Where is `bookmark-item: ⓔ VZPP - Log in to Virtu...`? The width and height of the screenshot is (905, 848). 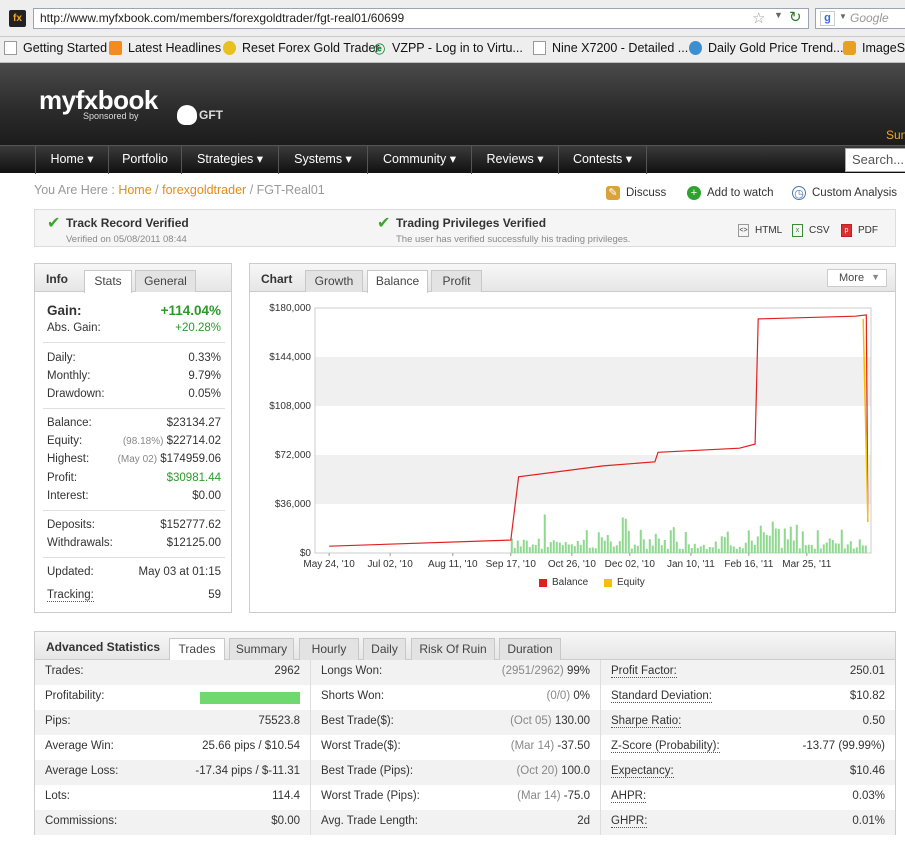 bookmark-item: ⓔ VZPP - Log in to Virtu... is located at coordinates (448, 48).